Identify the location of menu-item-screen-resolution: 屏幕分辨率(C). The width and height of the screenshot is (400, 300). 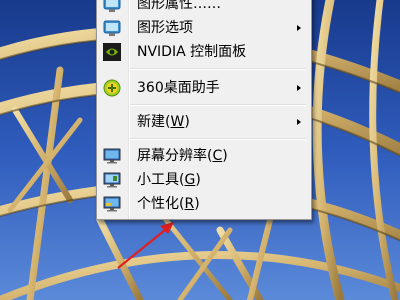
(204, 156).